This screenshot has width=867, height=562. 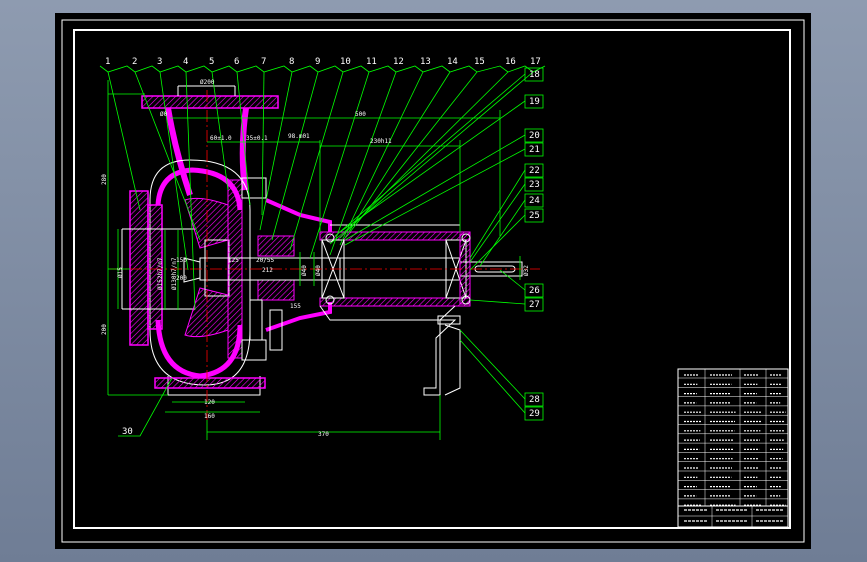 I want to click on part-label-24: 24, so click(x=534, y=201).